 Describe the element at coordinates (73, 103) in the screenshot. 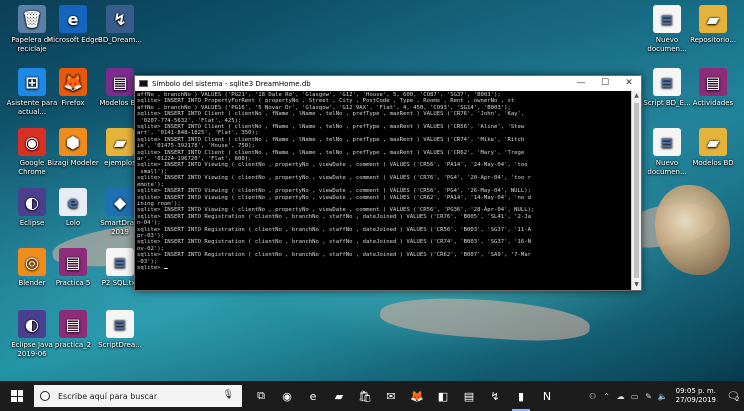

I see `desktop-icon-label: Firefox` at that location.